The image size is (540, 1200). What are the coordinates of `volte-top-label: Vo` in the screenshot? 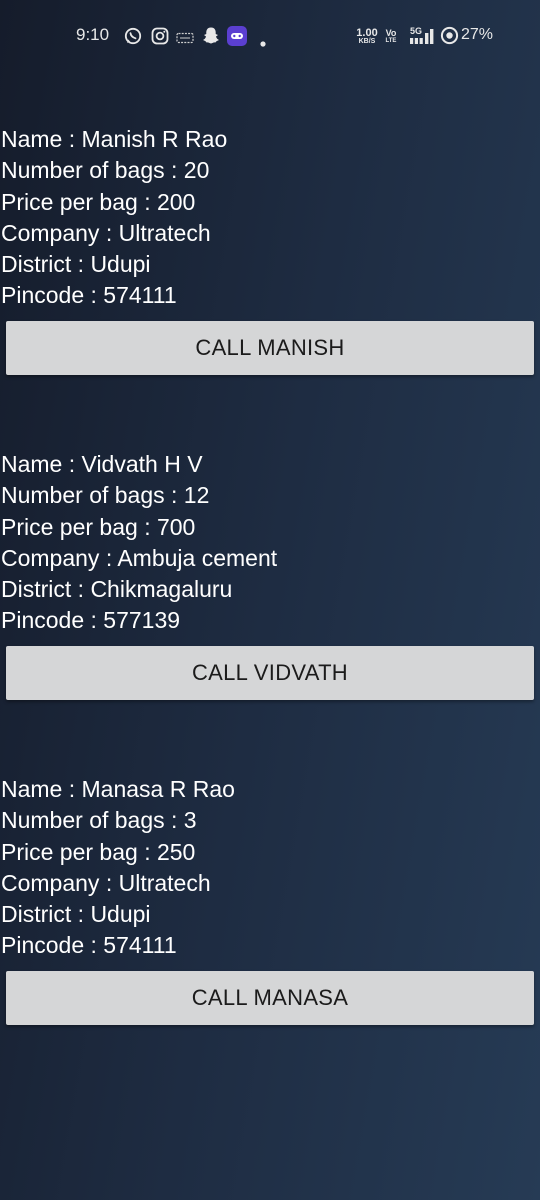 It's located at (391, 33).